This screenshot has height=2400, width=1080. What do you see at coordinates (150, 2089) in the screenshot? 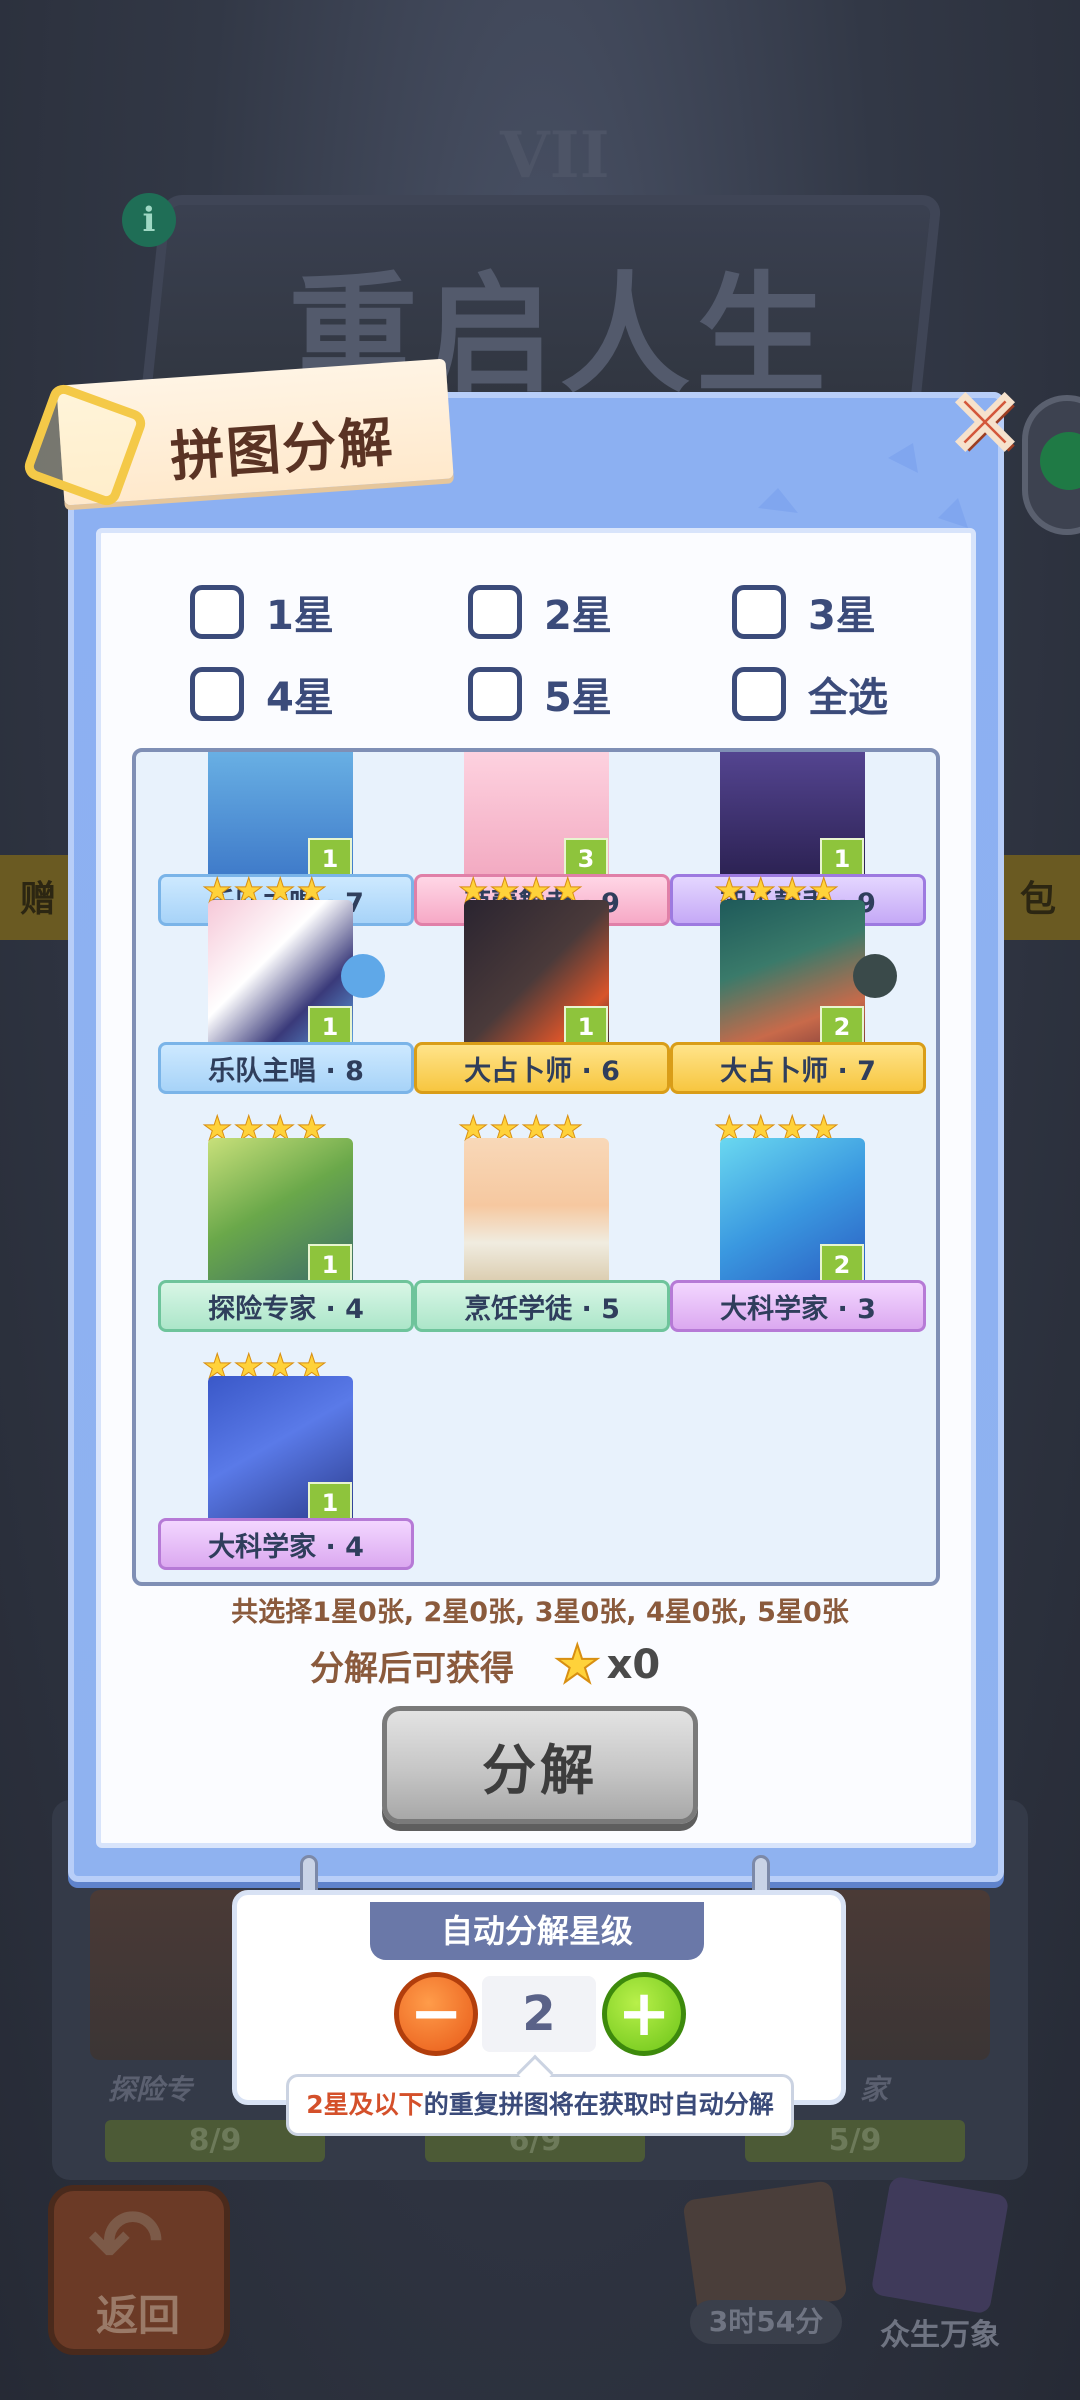
I see `background-card-label: 探险专` at bounding box center [150, 2089].